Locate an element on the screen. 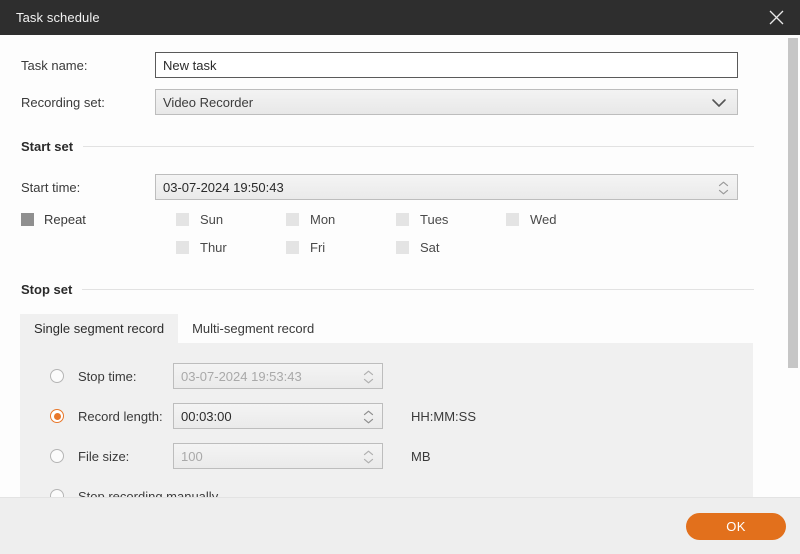 This screenshot has height=554, width=800. ok-button: OK is located at coordinates (736, 526).